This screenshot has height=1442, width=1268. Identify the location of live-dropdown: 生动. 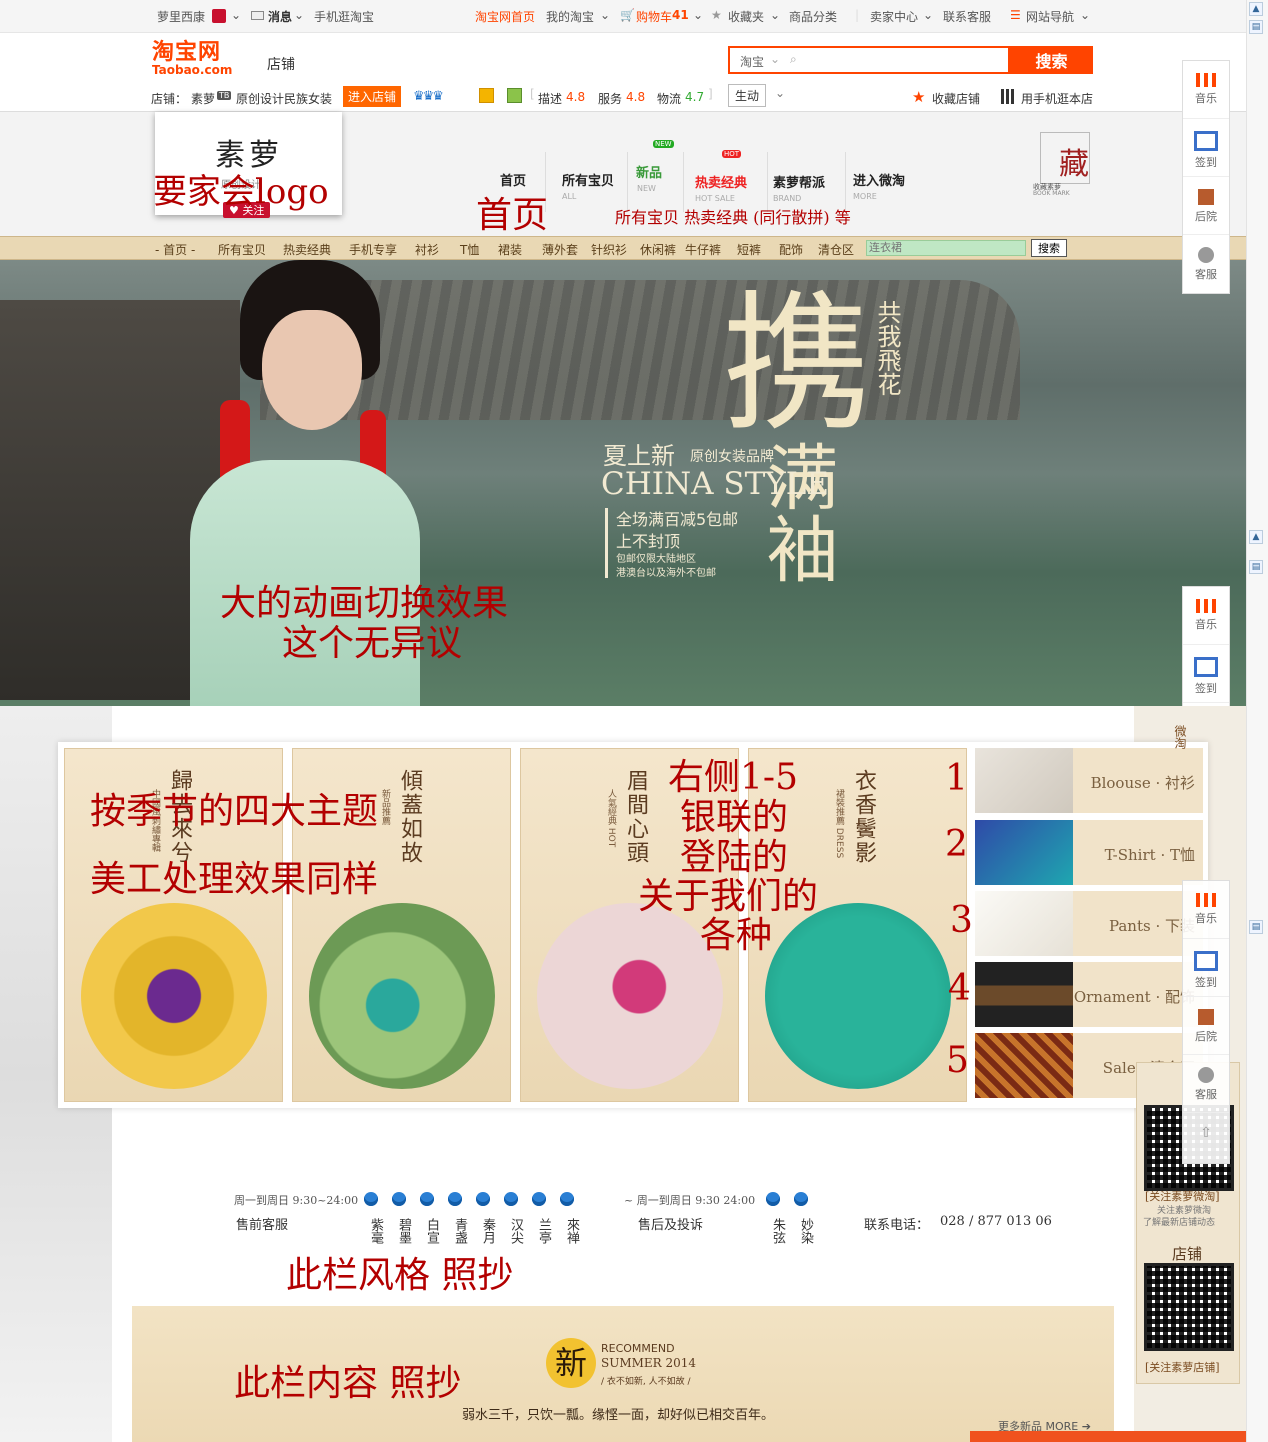
(747, 95).